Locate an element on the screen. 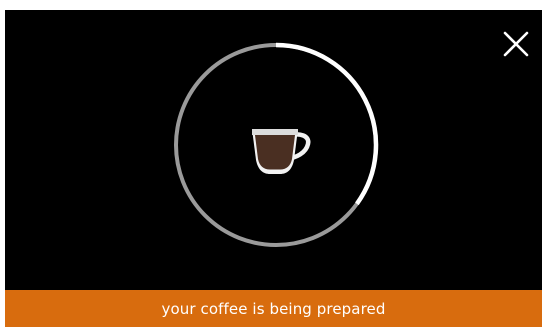  close-button is located at coordinates (516, 44).